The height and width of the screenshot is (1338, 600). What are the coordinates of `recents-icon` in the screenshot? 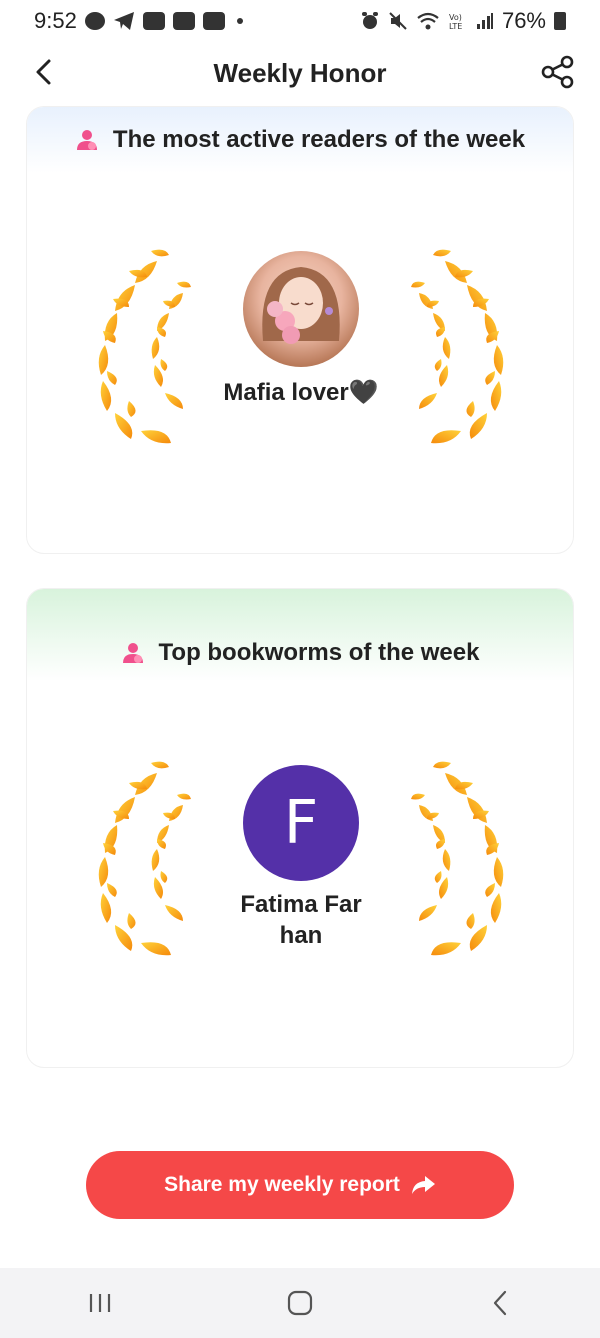 It's located at (100, 1303).